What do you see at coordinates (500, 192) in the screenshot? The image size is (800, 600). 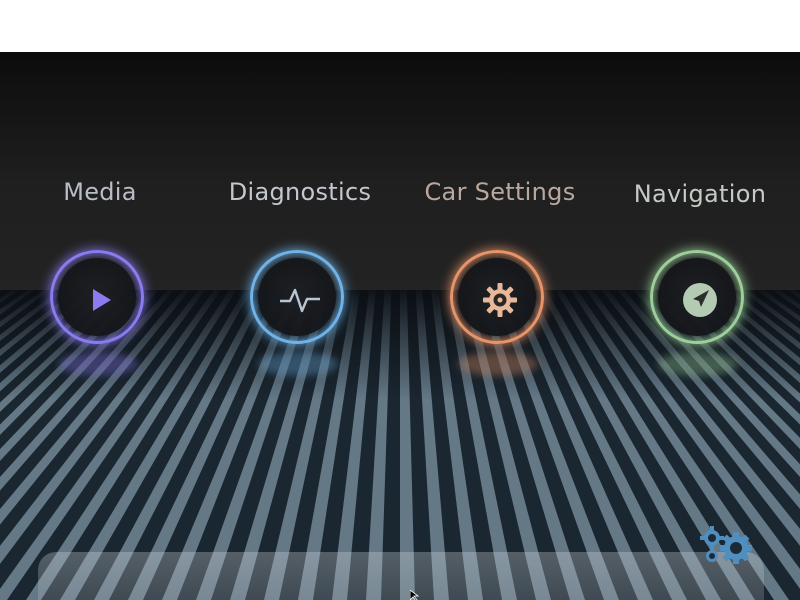 I see `car-settings-label: Car Settings` at bounding box center [500, 192].